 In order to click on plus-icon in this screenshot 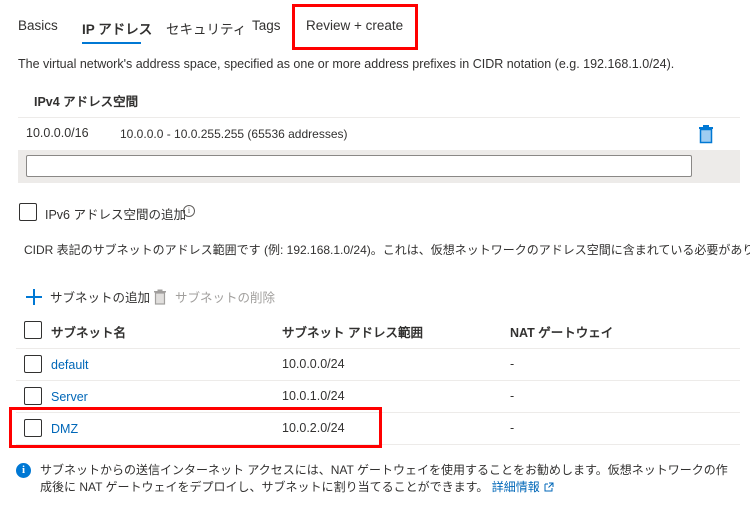, I will do `click(34, 297)`.